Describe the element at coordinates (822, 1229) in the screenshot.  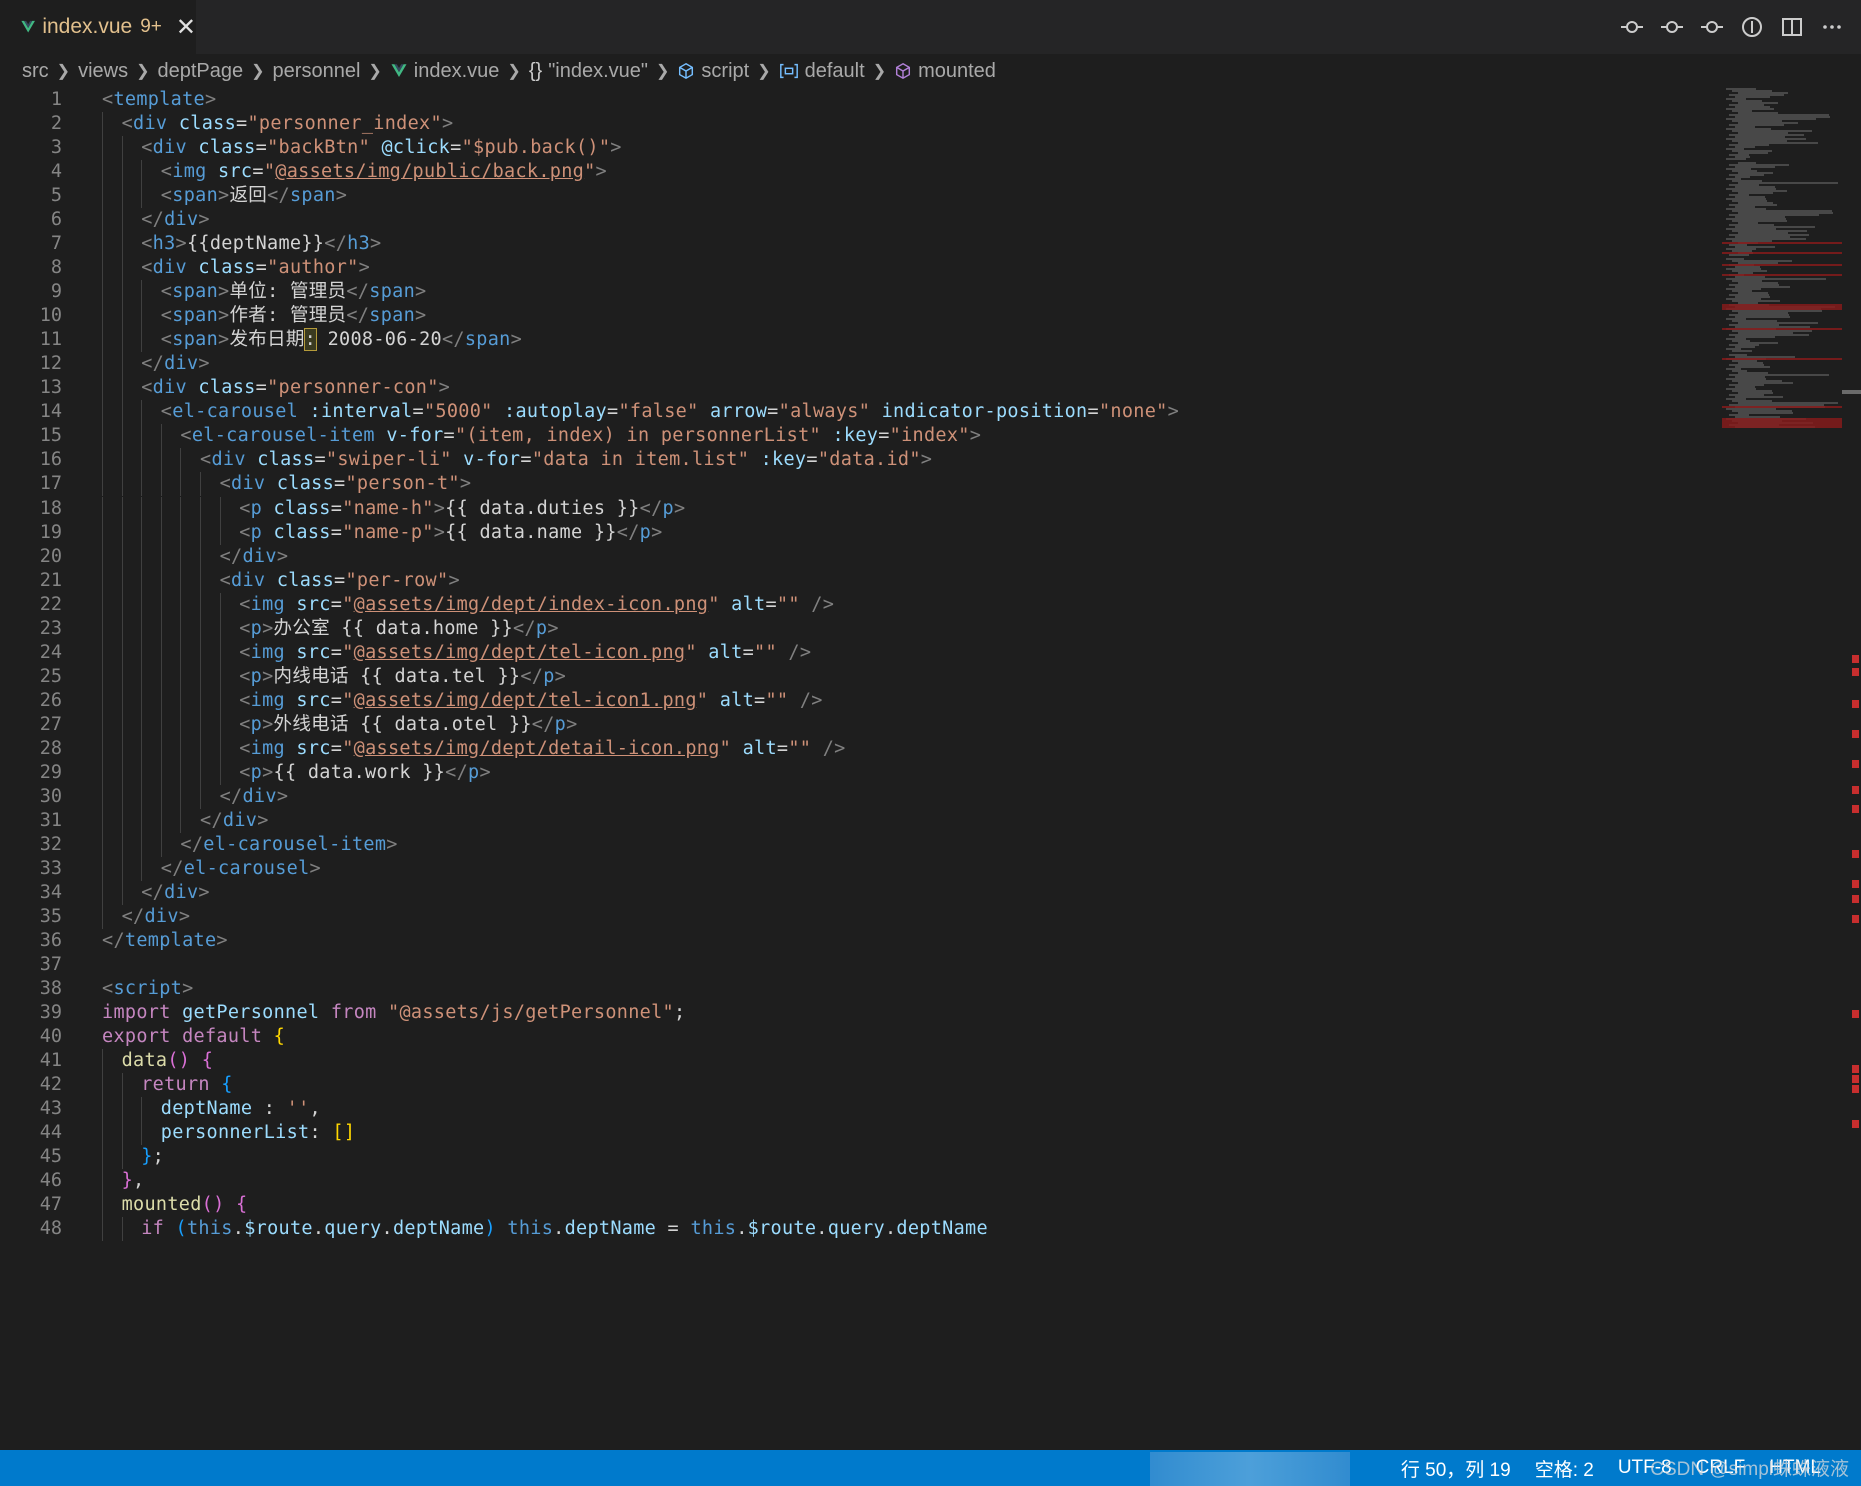
I see `code-token: .` at that location.